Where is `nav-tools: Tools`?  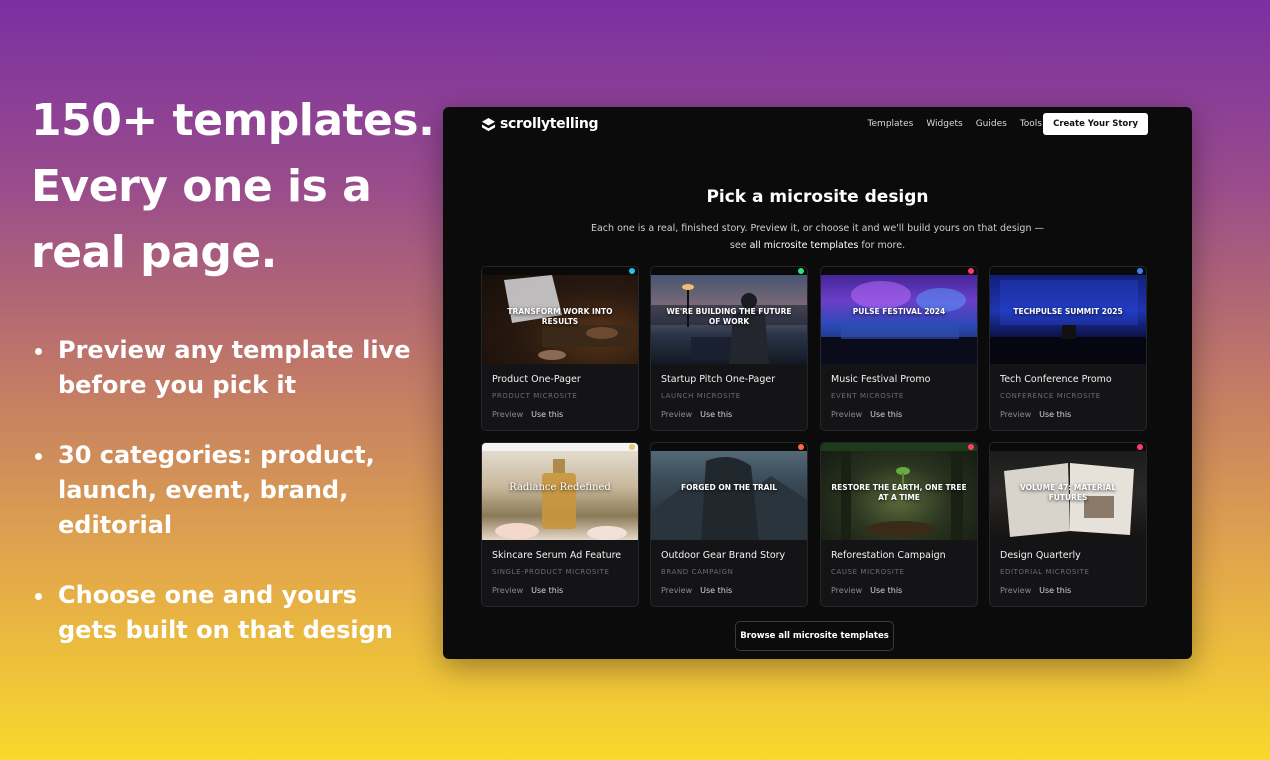
nav-tools: Tools is located at coordinates (1031, 124).